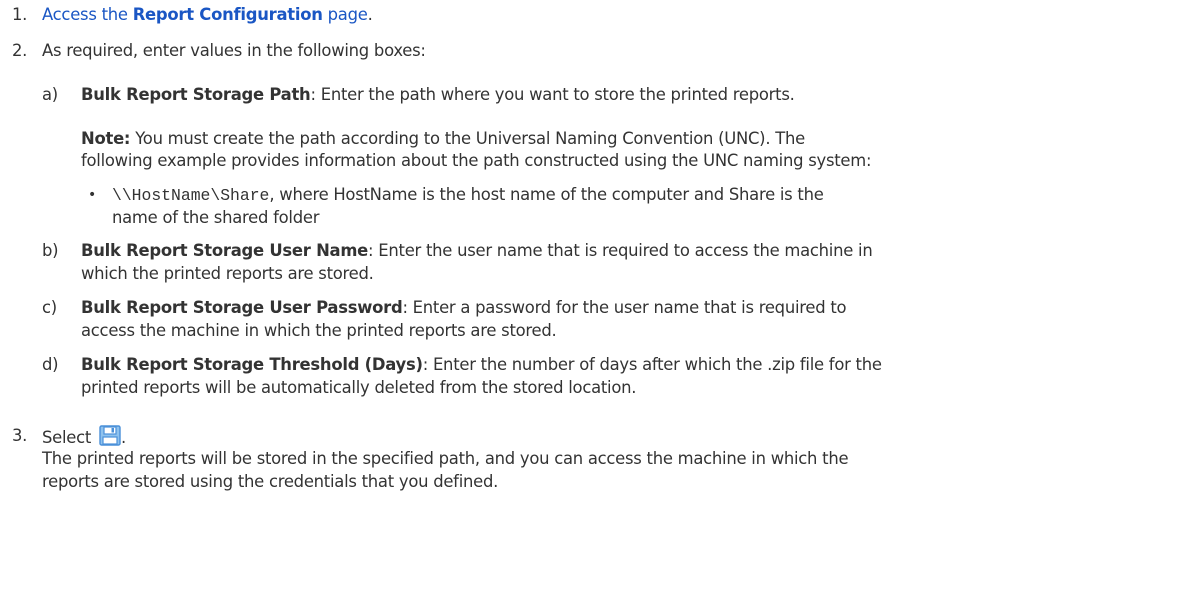  Describe the element at coordinates (196, 94) in the screenshot. I see `field-name: Bulk Report Storage Path` at that location.